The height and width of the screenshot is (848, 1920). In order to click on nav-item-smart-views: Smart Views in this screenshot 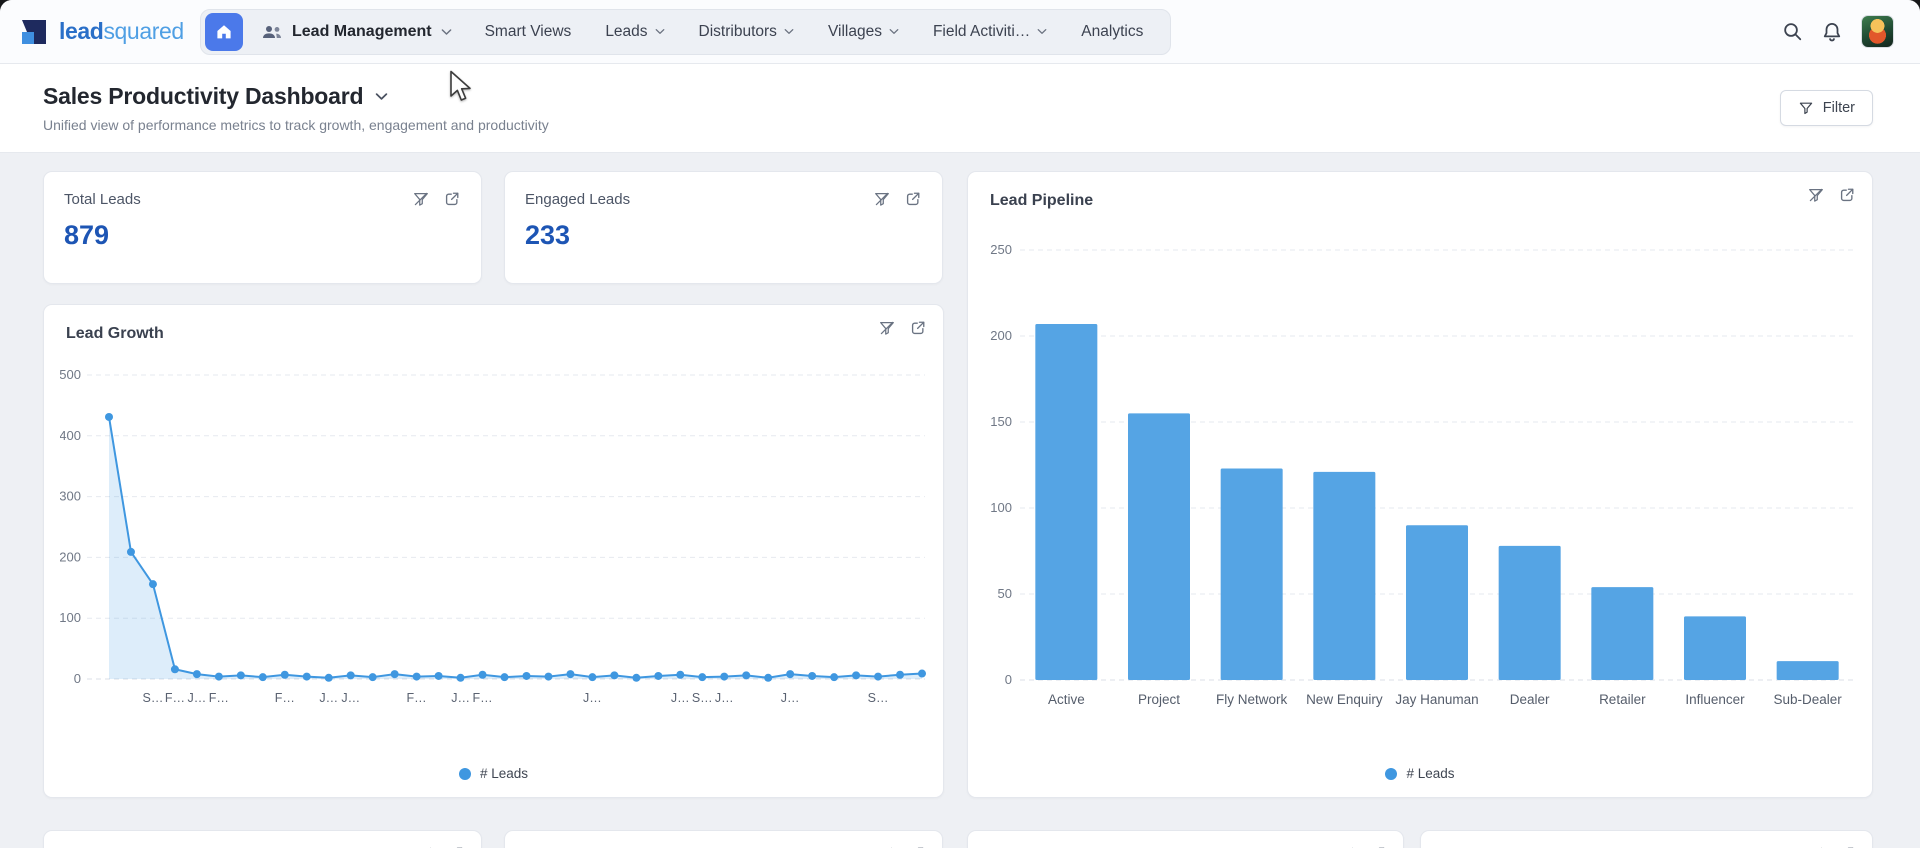, I will do `click(528, 32)`.